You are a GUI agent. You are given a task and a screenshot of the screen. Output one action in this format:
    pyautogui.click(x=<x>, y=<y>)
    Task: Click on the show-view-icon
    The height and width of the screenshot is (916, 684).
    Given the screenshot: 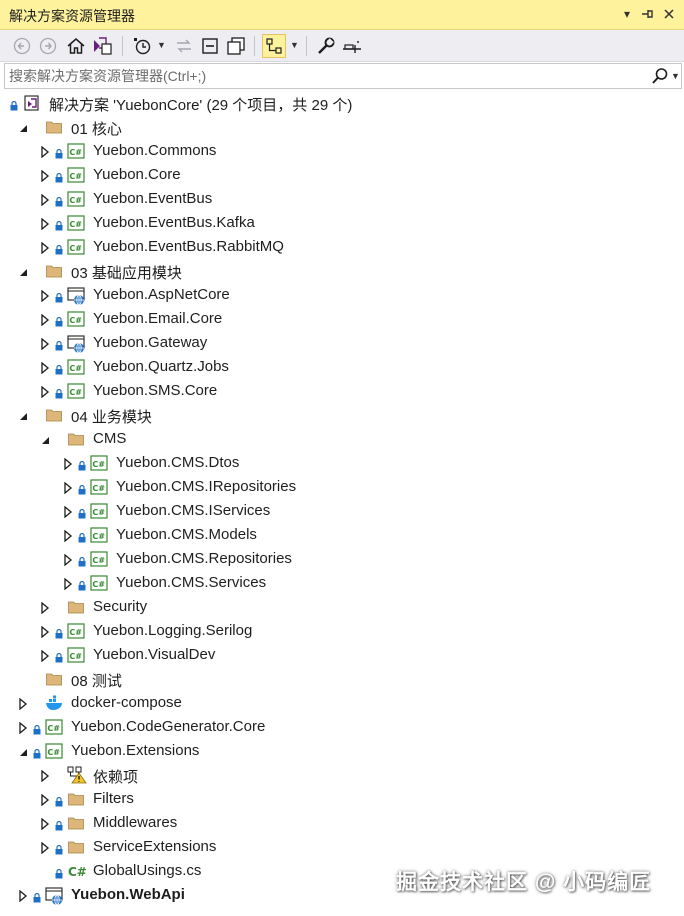 What is the action you would take?
    pyautogui.click(x=274, y=46)
    